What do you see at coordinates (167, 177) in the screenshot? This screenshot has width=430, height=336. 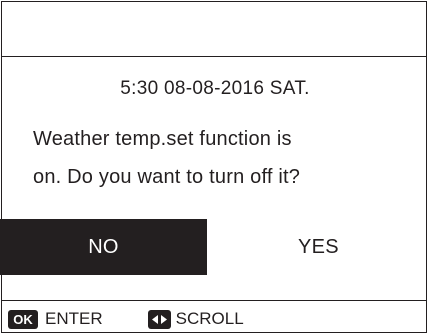 I see `message-line-2: on. Do you want to turn off it?` at bounding box center [167, 177].